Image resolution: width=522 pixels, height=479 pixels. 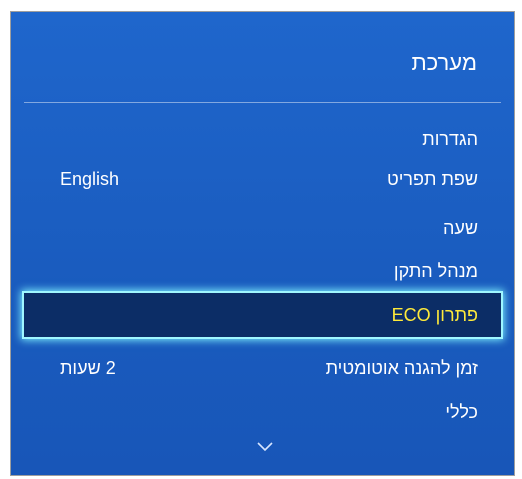 I want to click on title-divider, so click(x=262, y=102).